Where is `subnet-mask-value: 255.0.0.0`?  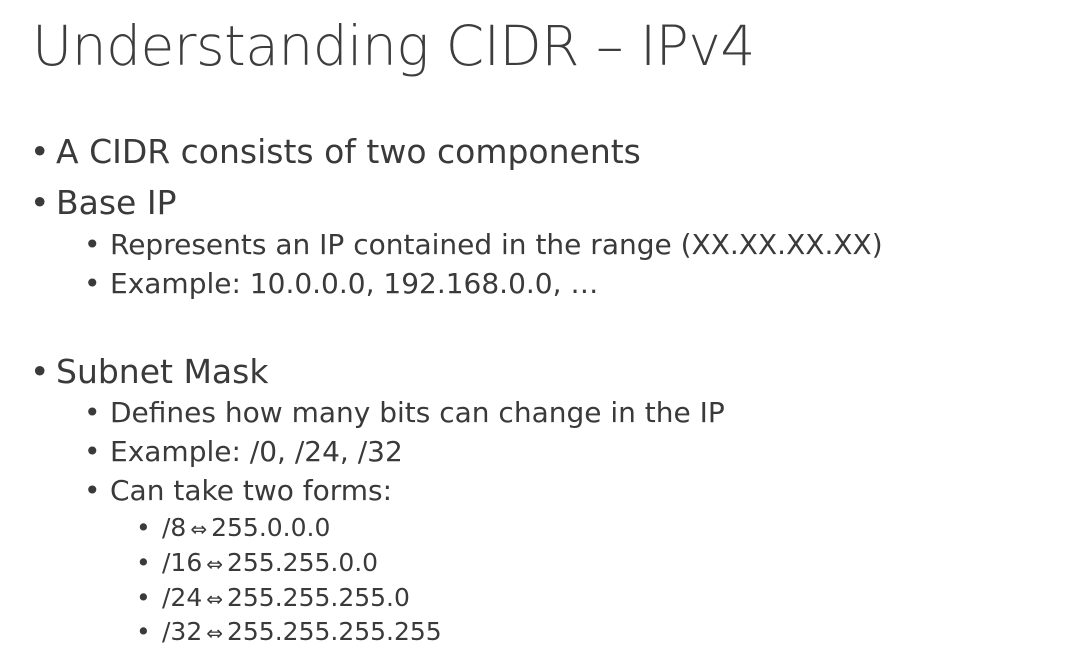 subnet-mask-value: 255.0.0.0 is located at coordinates (271, 527).